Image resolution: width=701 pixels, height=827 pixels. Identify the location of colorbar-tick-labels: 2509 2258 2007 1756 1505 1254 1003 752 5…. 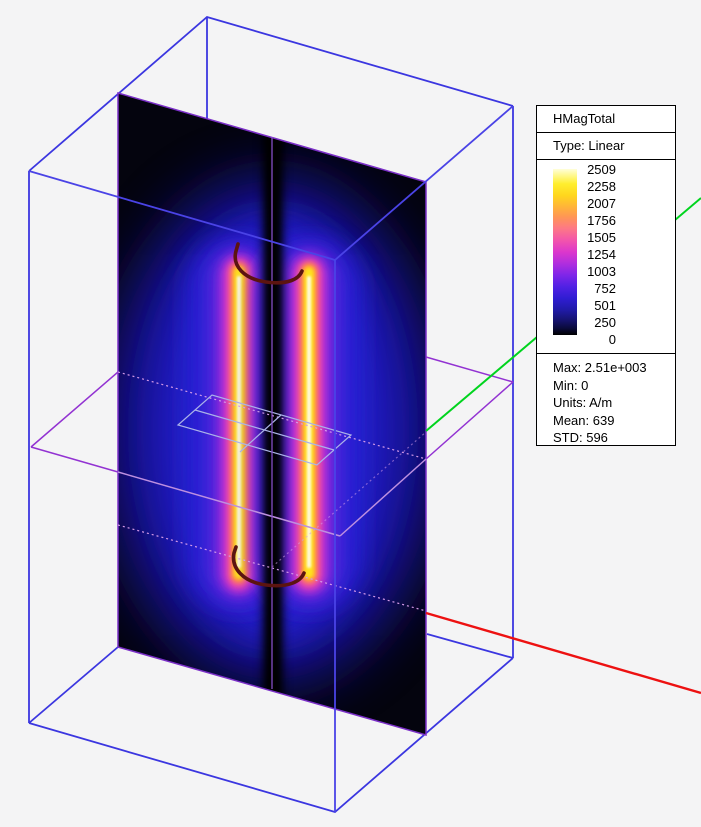
(596, 254).